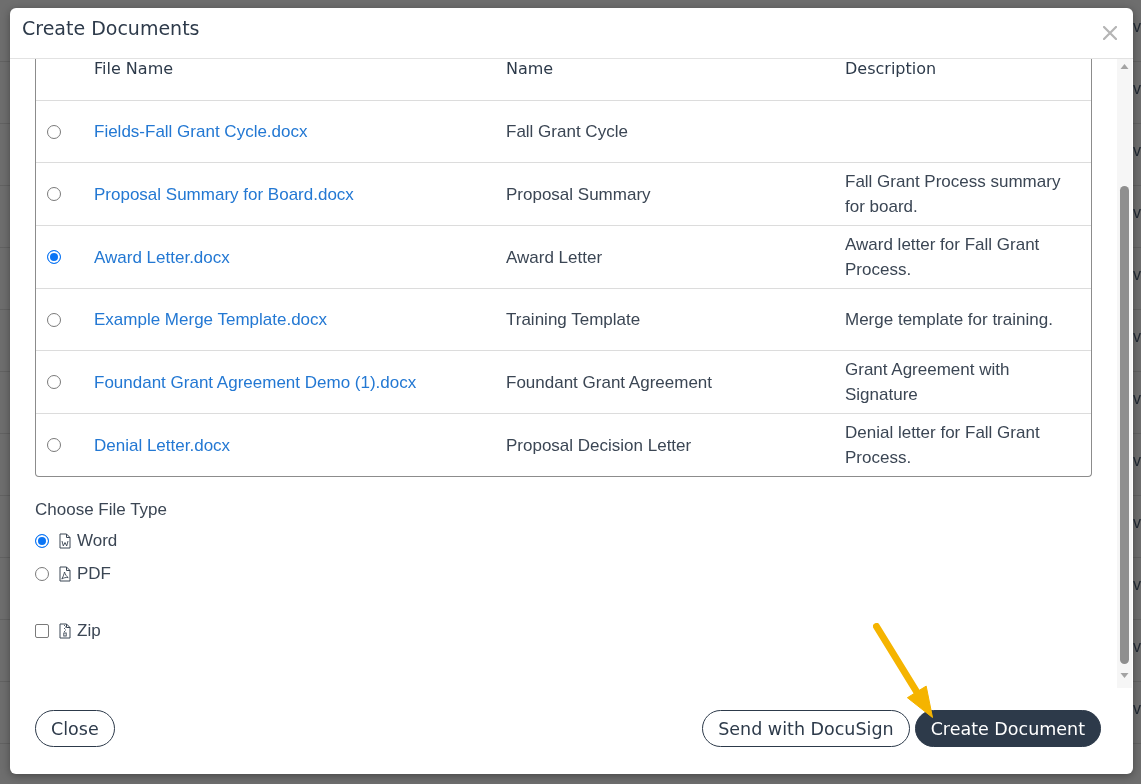 Image resolution: width=1141 pixels, height=784 pixels. I want to click on file-link: Denial Letter.docx, so click(162, 445).